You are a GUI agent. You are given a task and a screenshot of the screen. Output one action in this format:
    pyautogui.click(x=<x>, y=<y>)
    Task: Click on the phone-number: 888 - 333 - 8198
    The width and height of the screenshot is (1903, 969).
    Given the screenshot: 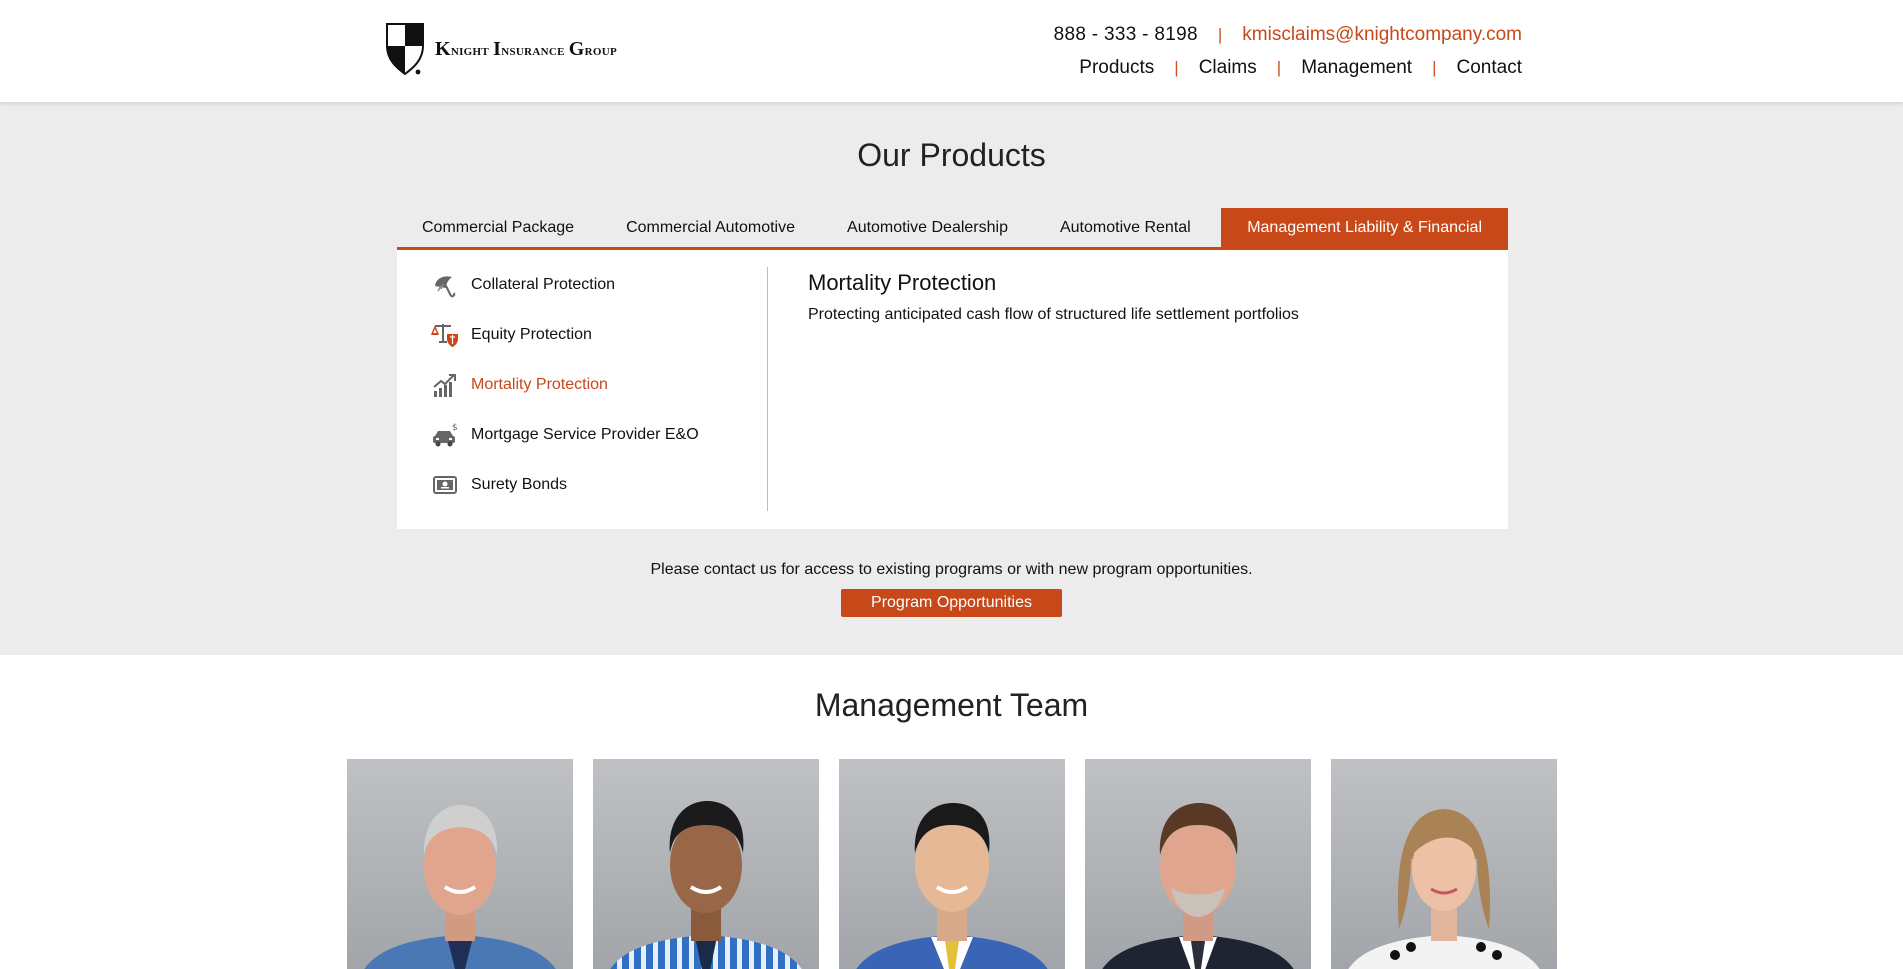 What is the action you would take?
    pyautogui.click(x=1126, y=35)
    